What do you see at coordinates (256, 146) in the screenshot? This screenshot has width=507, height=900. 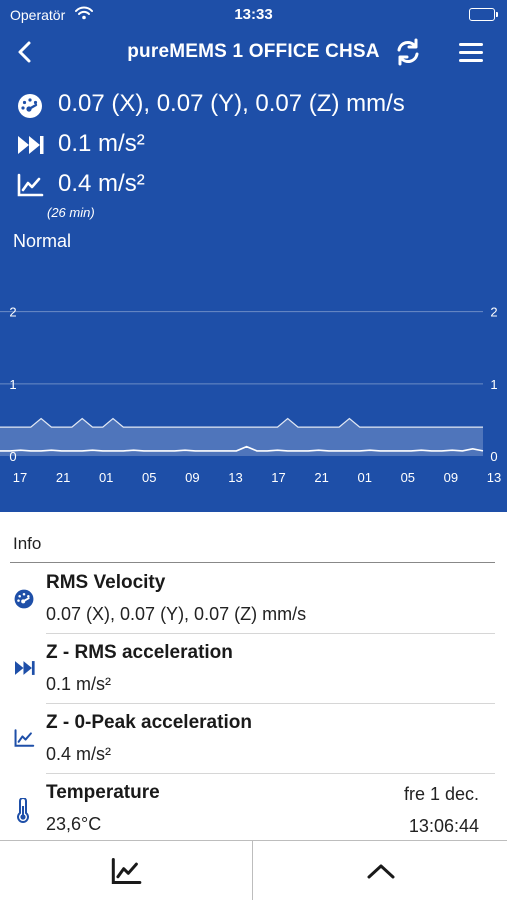 I see `summary-rms-acceleration: 0.1 m/s²` at bounding box center [256, 146].